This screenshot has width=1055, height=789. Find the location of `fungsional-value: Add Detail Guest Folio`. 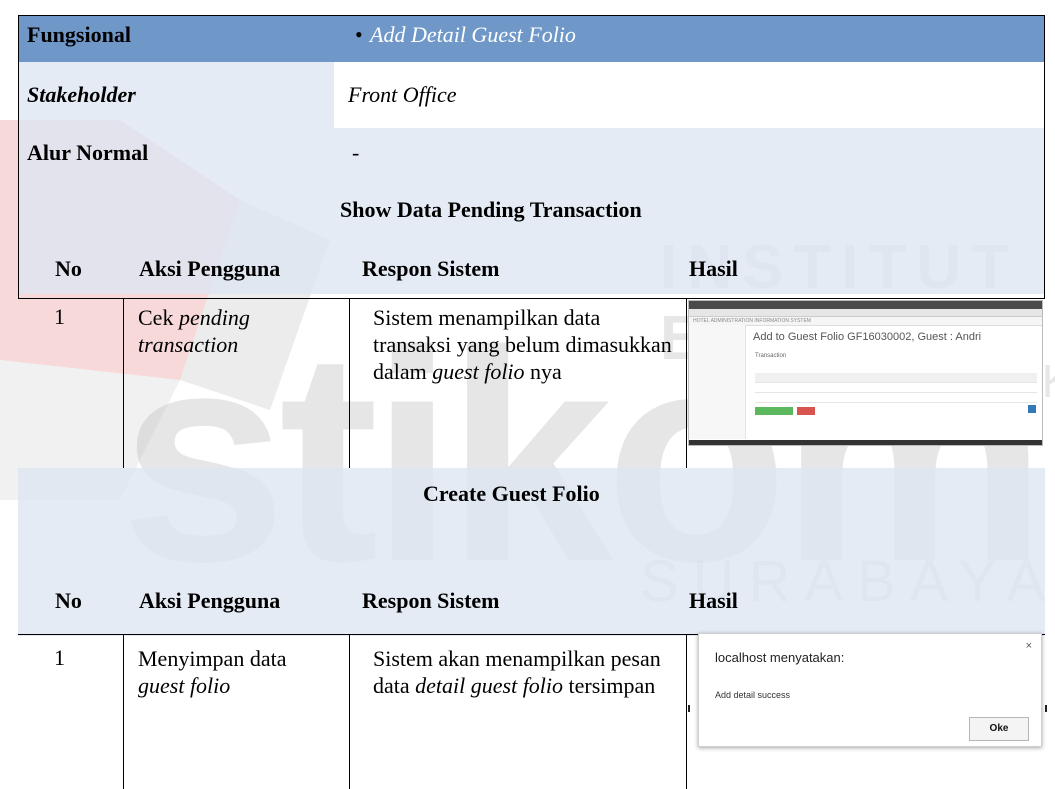

fungsional-value: Add Detail Guest Folio is located at coordinates (473, 34).